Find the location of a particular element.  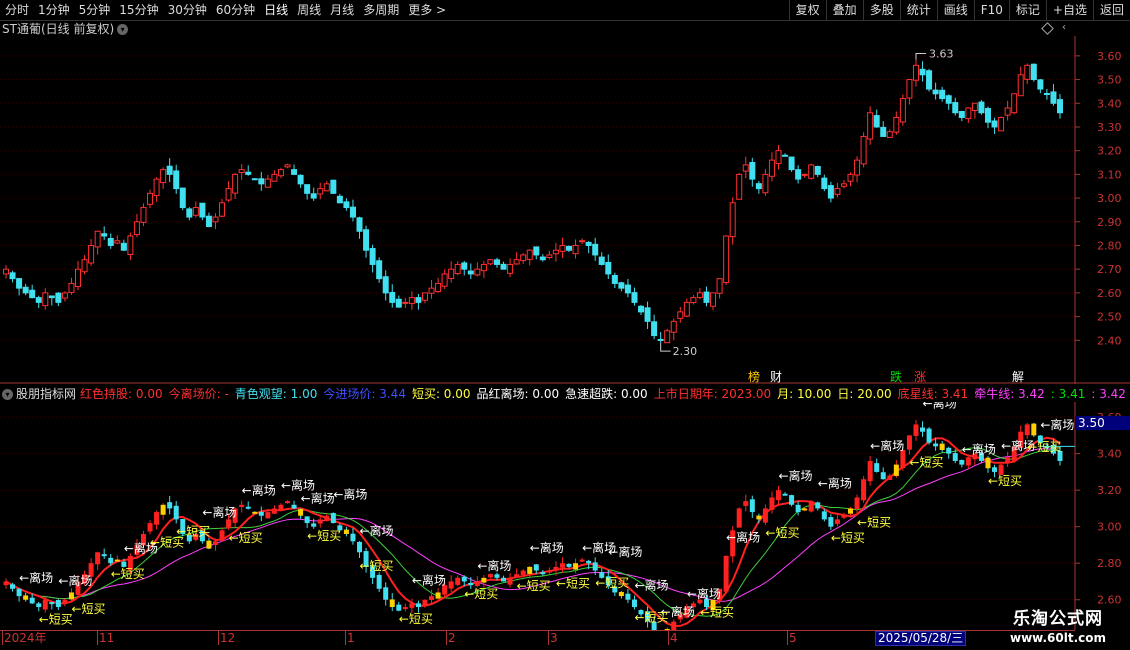

price-tick-label: 3.50 is located at coordinates (1109, 80).